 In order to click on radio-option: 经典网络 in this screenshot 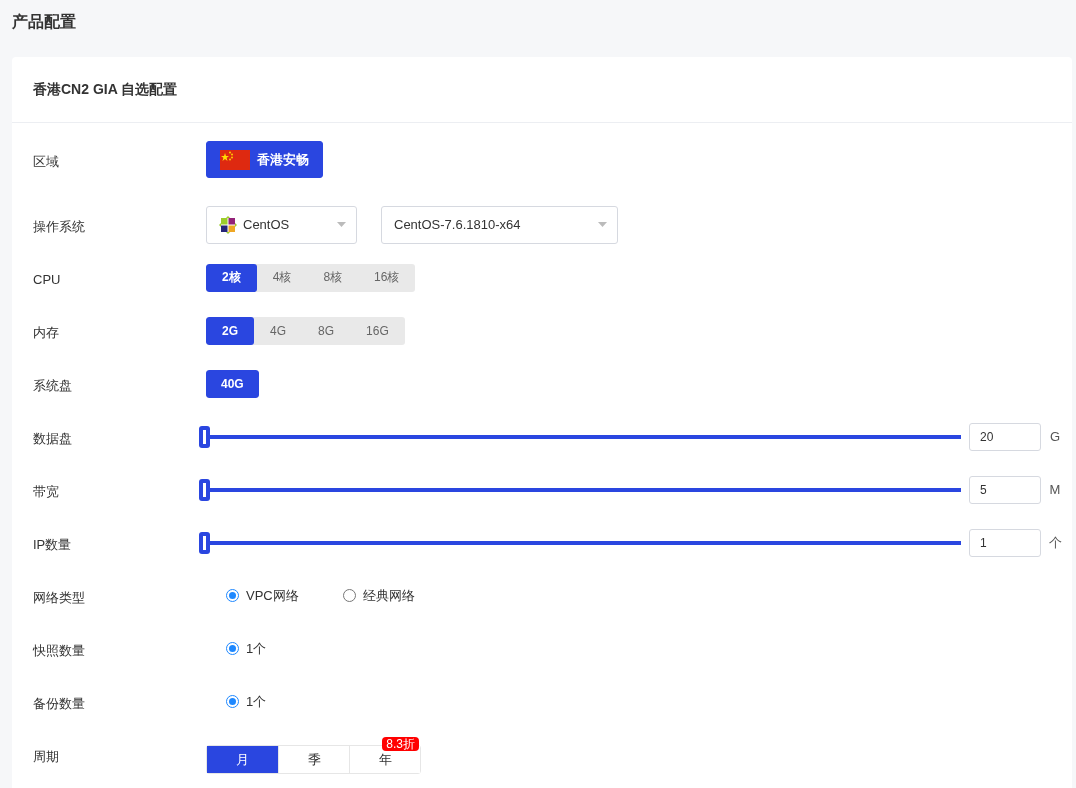, I will do `click(378, 595)`.